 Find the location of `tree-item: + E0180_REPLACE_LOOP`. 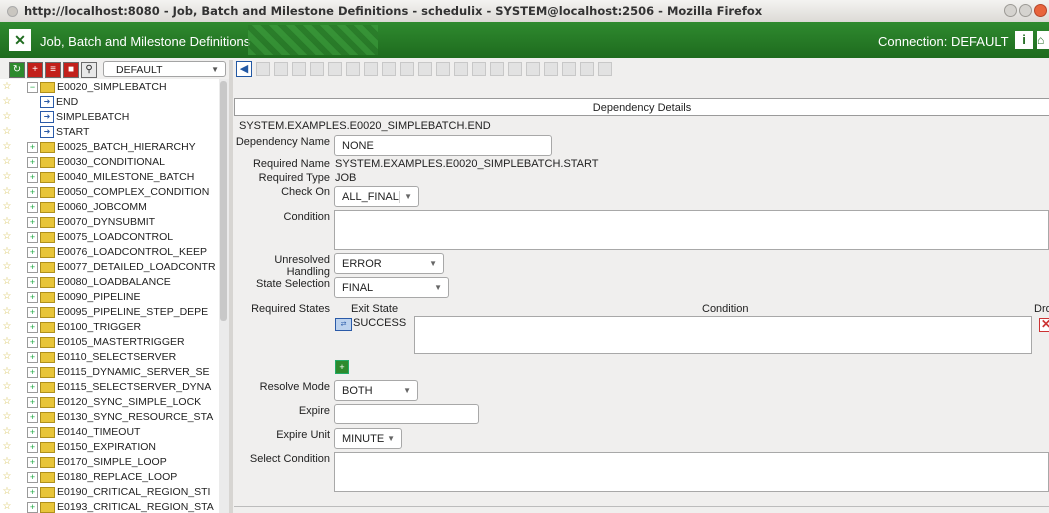

tree-item: + E0180_REPLACE_LOOP is located at coordinates (102, 477).